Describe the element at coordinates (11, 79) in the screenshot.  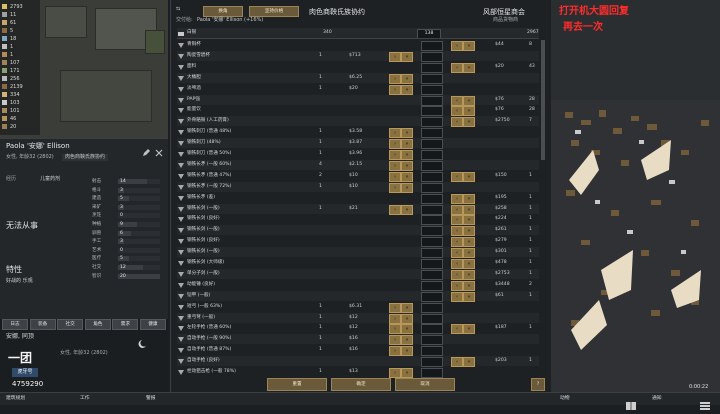
I see `resource-entry: 256` at that location.